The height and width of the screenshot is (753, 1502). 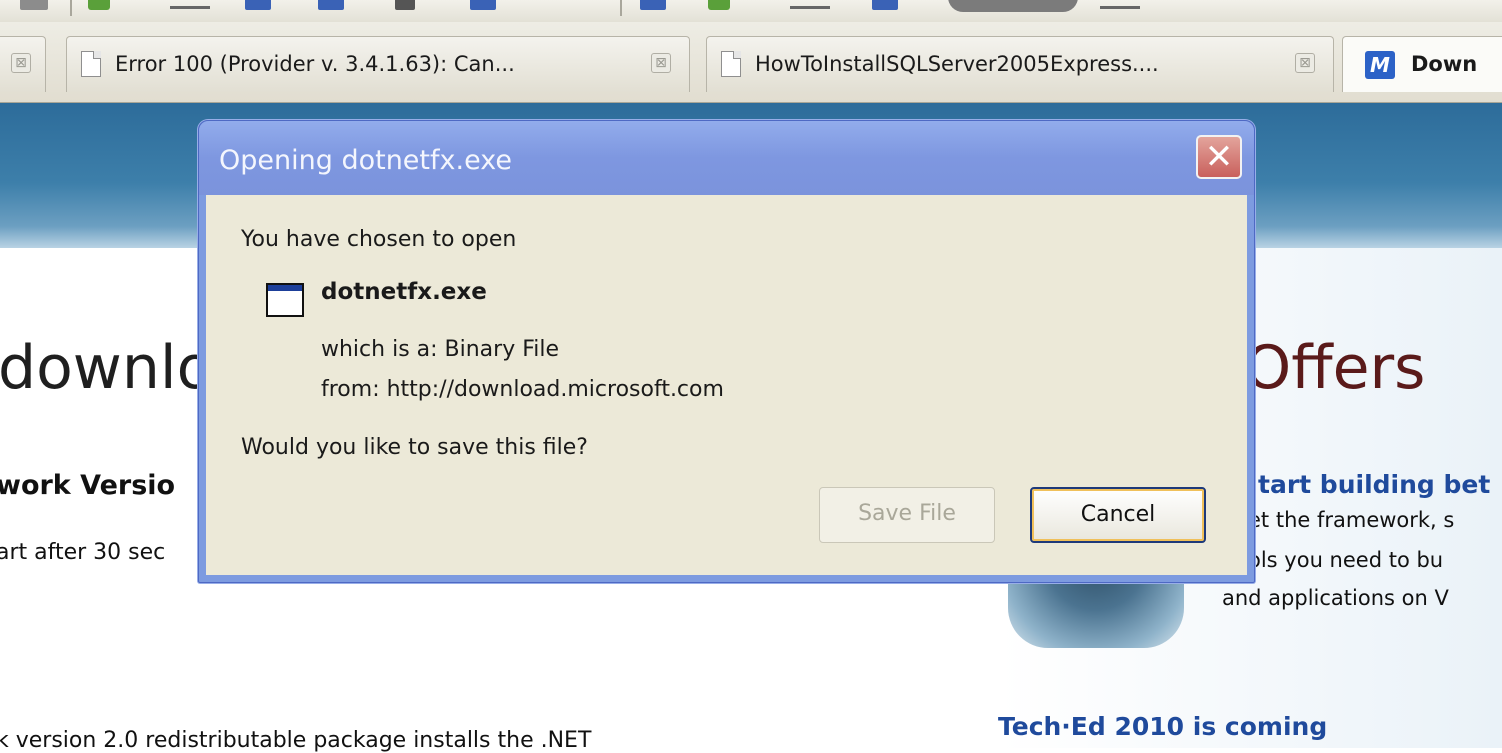 What do you see at coordinates (107, 368) in the screenshot?
I see `page-heading: downlo` at bounding box center [107, 368].